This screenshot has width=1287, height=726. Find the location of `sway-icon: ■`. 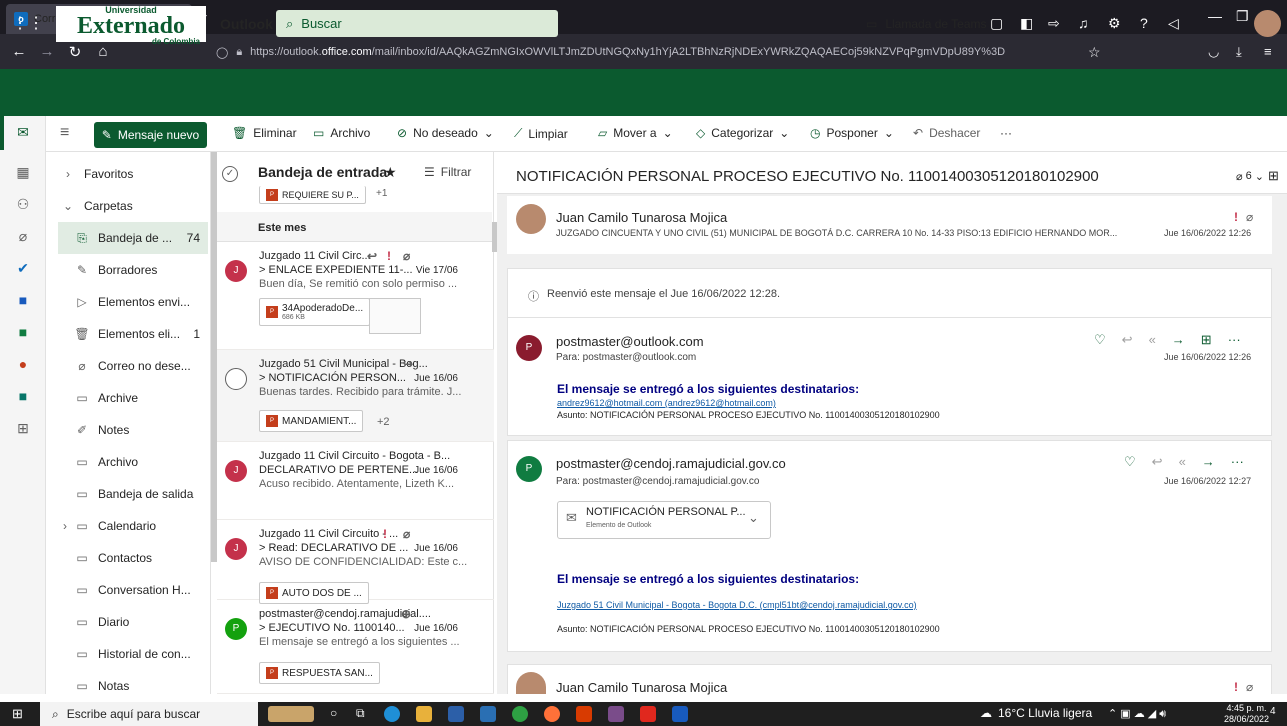

sway-icon: ■ is located at coordinates (23, 396).